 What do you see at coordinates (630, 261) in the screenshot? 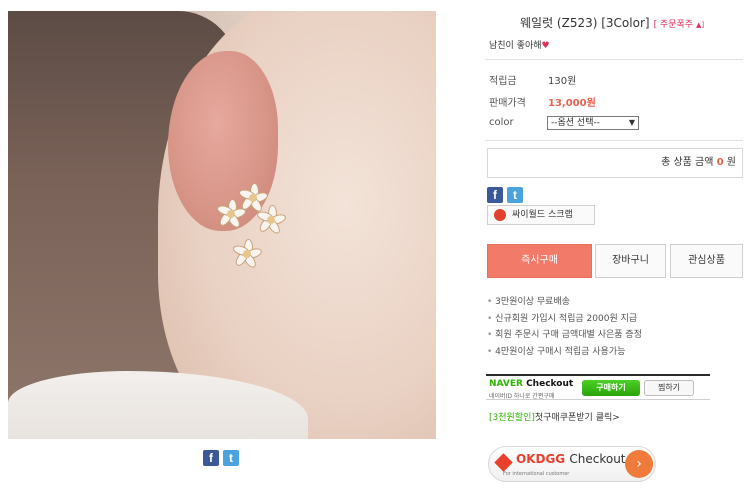
I see `add-to-cart-button: 장바구니` at bounding box center [630, 261].